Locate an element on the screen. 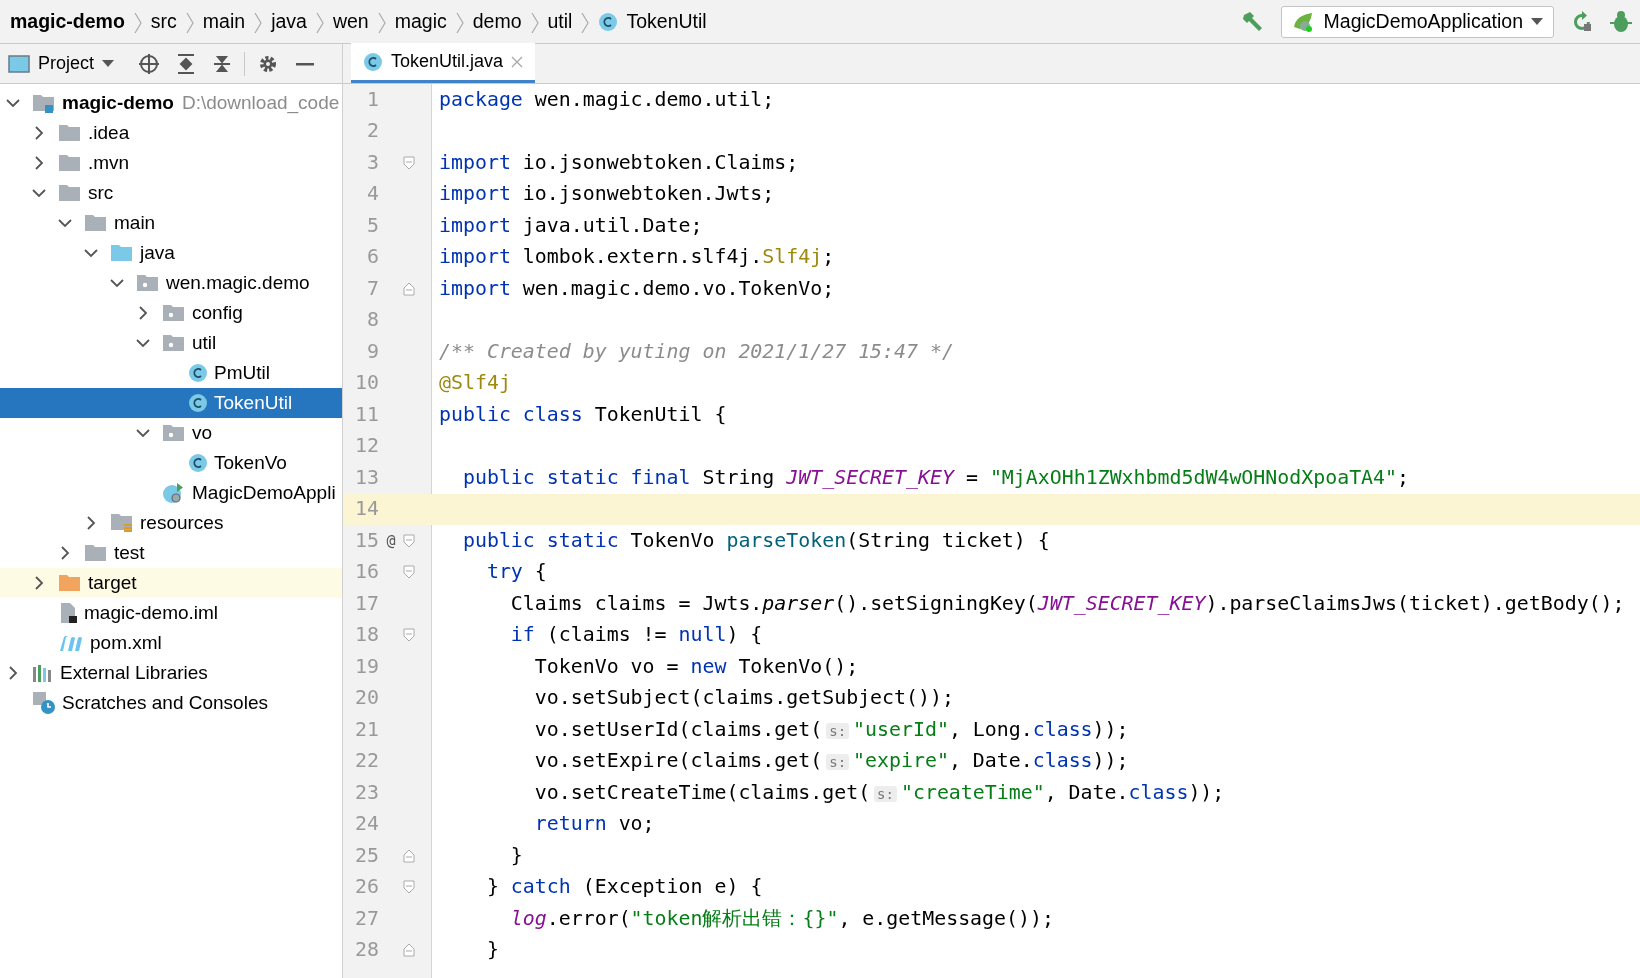  line-number: 24 is located at coordinates (366, 824).